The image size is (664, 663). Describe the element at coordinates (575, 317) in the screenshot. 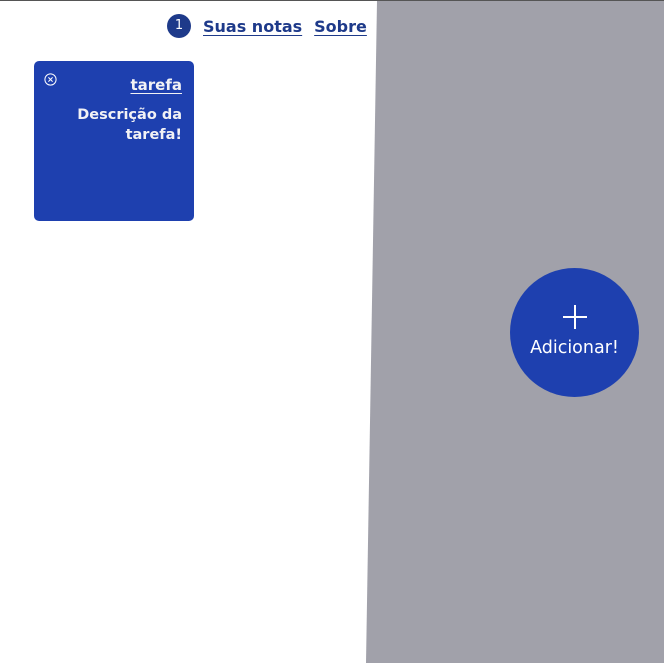

I see `plus-icon` at that location.